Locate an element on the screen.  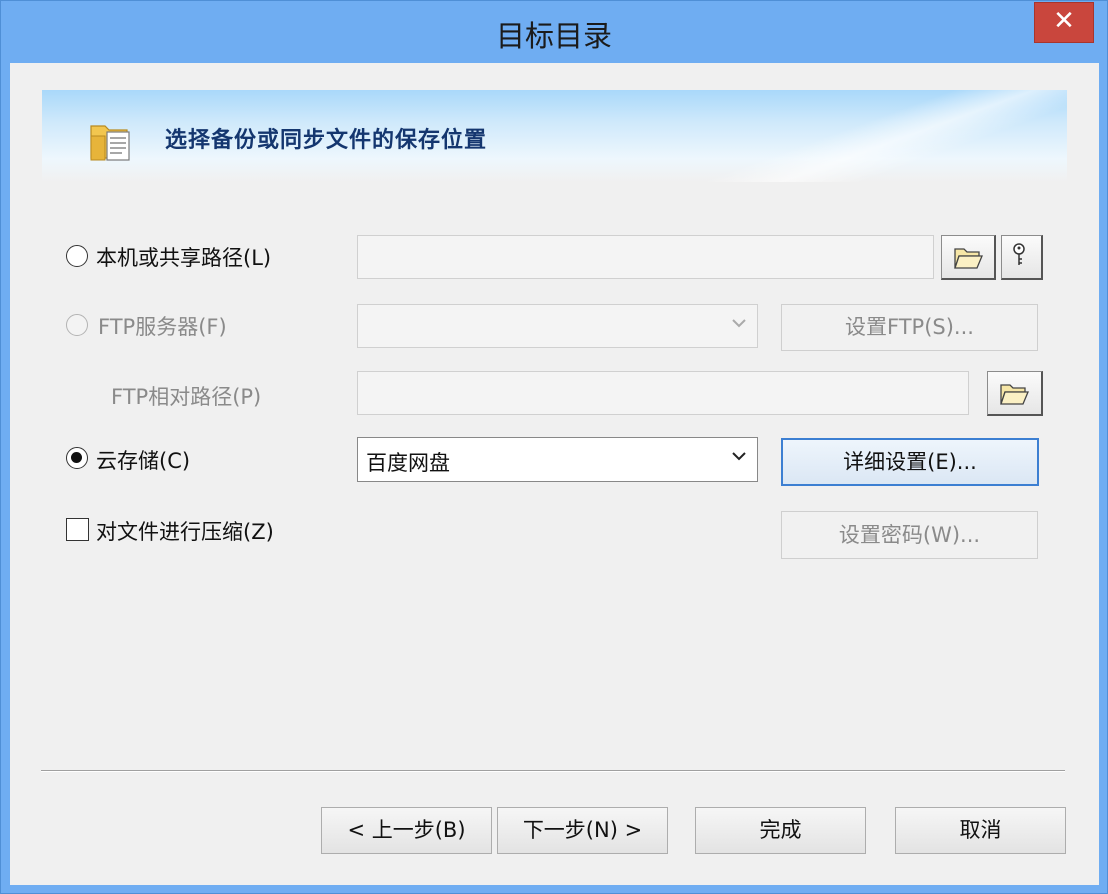
ftp-relative-path-input is located at coordinates (663, 393).